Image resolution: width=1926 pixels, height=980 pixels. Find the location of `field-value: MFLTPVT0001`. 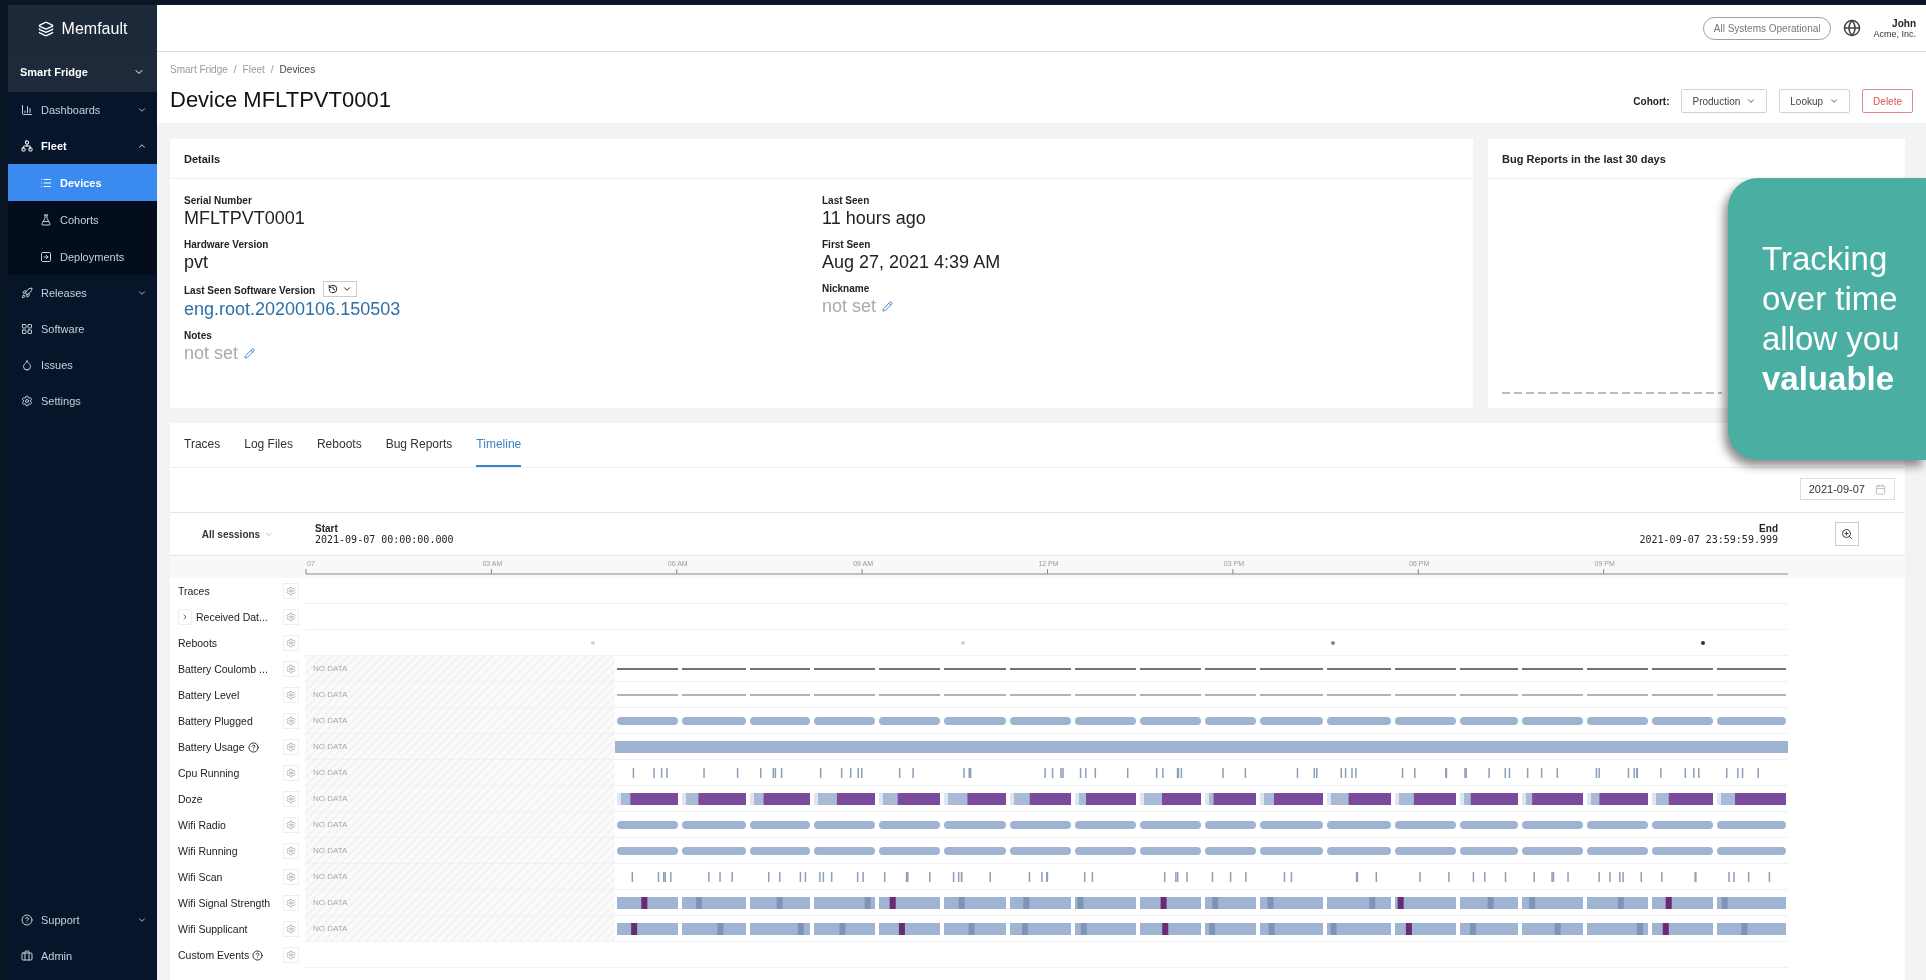

field-value: MFLTPVT0001 is located at coordinates (245, 218).